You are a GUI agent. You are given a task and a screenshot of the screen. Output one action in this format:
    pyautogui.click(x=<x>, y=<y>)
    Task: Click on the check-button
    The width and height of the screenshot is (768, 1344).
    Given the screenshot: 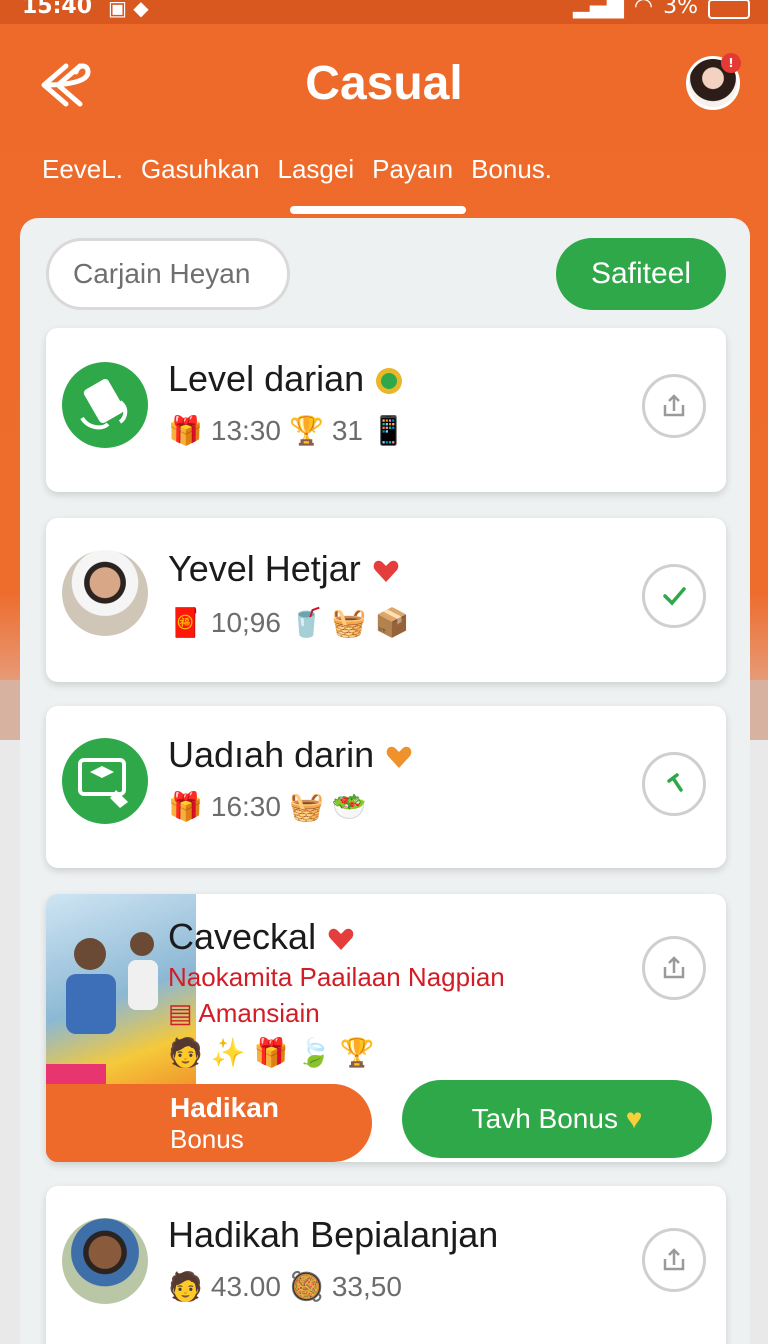 What is the action you would take?
    pyautogui.click(x=674, y=596)
    